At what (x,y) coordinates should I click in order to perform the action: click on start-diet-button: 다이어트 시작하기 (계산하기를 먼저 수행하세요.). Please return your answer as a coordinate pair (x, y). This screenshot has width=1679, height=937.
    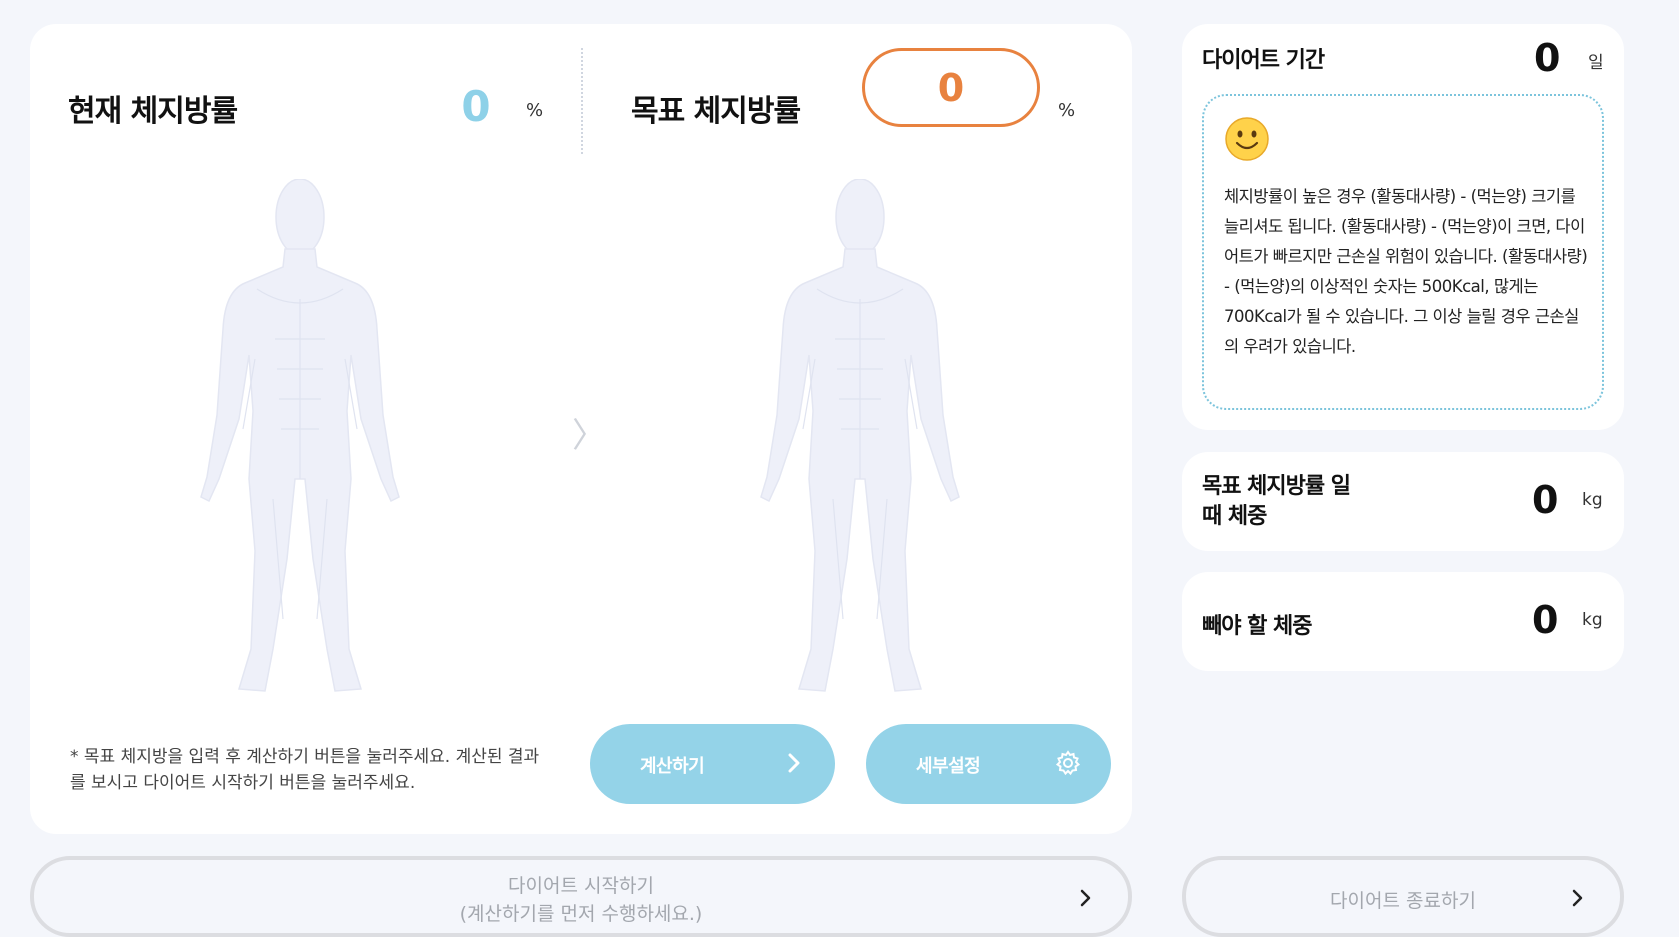
    Looking at the image, I should click on (581, 896).